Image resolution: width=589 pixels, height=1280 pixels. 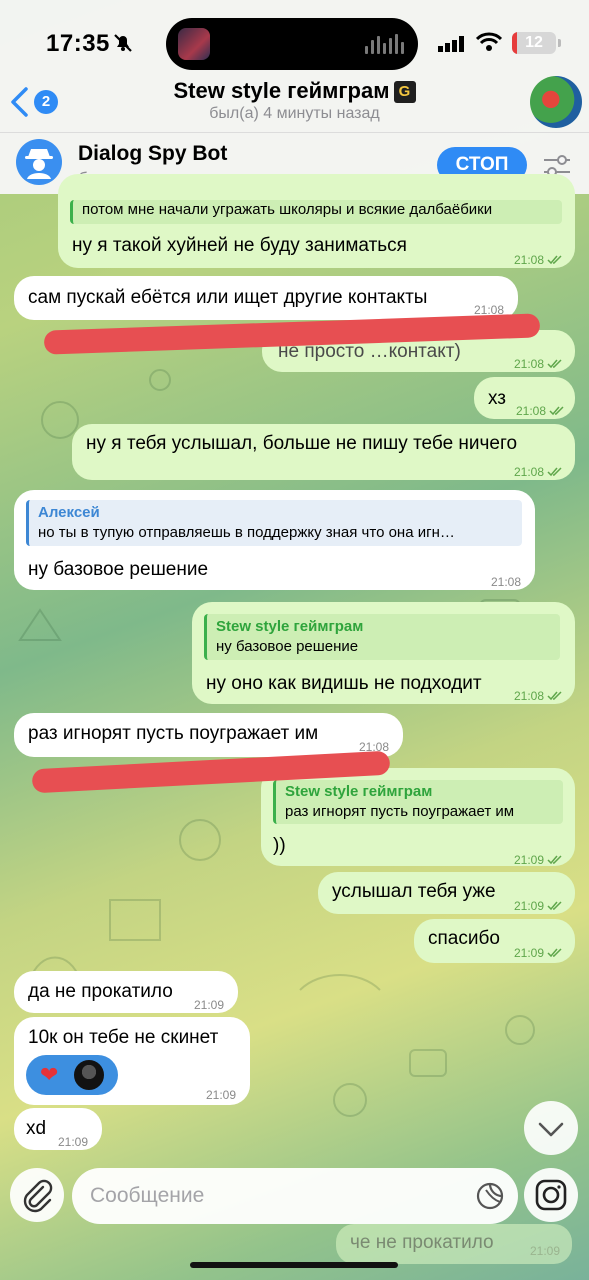 I want to click on message-input-placeholder: Сообщение, so click(x=147, y=1195).